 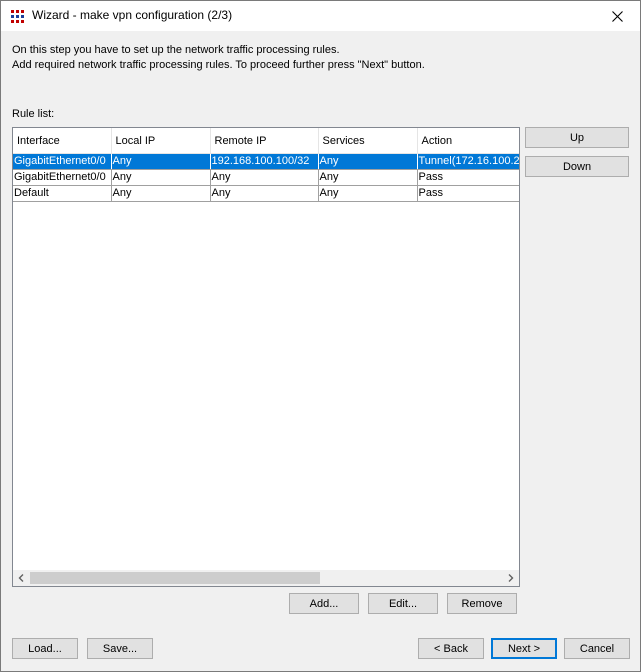 I want to click on close-button, so click(x=617, y=16).